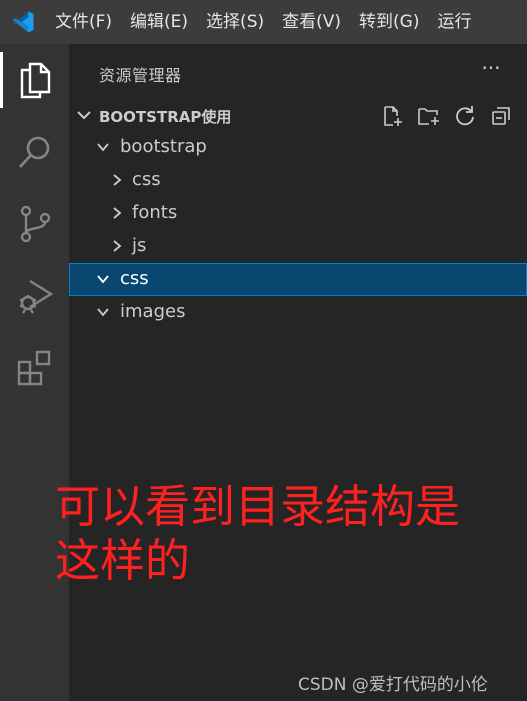 The height and width of the screenshot is (701, 527). I want to click on new-file-icon, so click(393, 116).